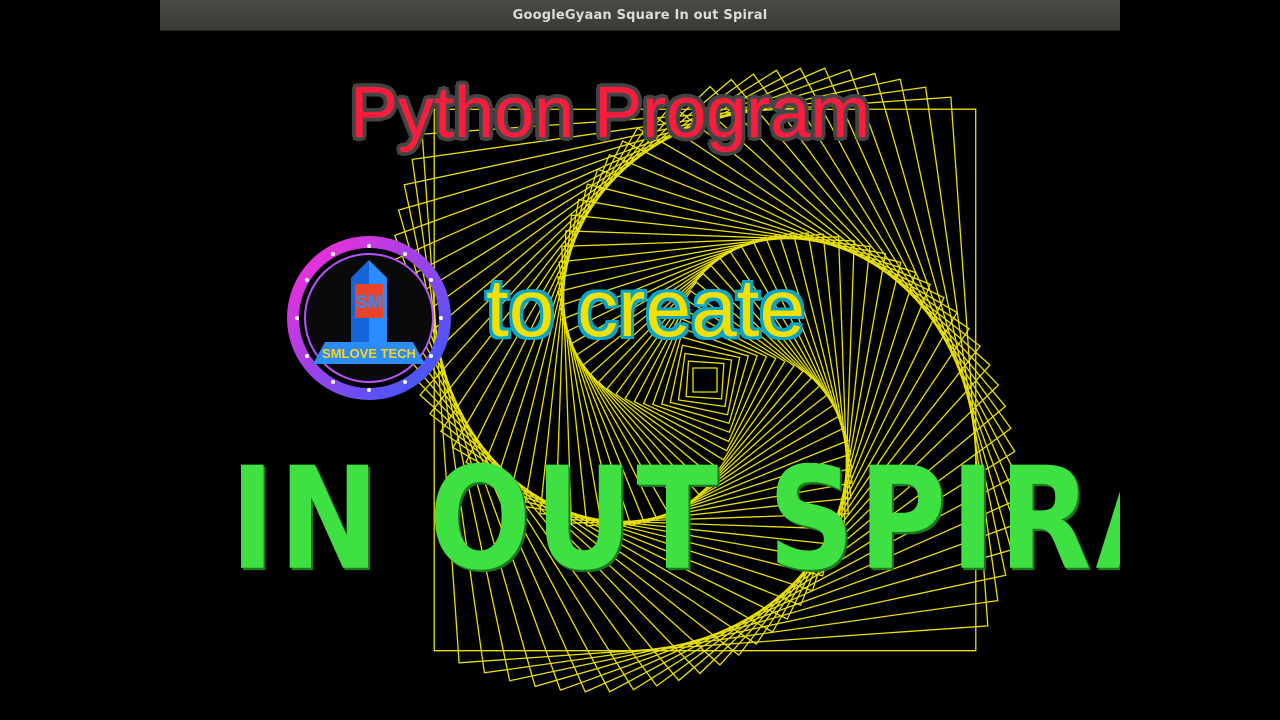  Describe the element at coordinates (369, 353) in the screenshot. I see `logo-label: SMLOVE TECH` at that location.